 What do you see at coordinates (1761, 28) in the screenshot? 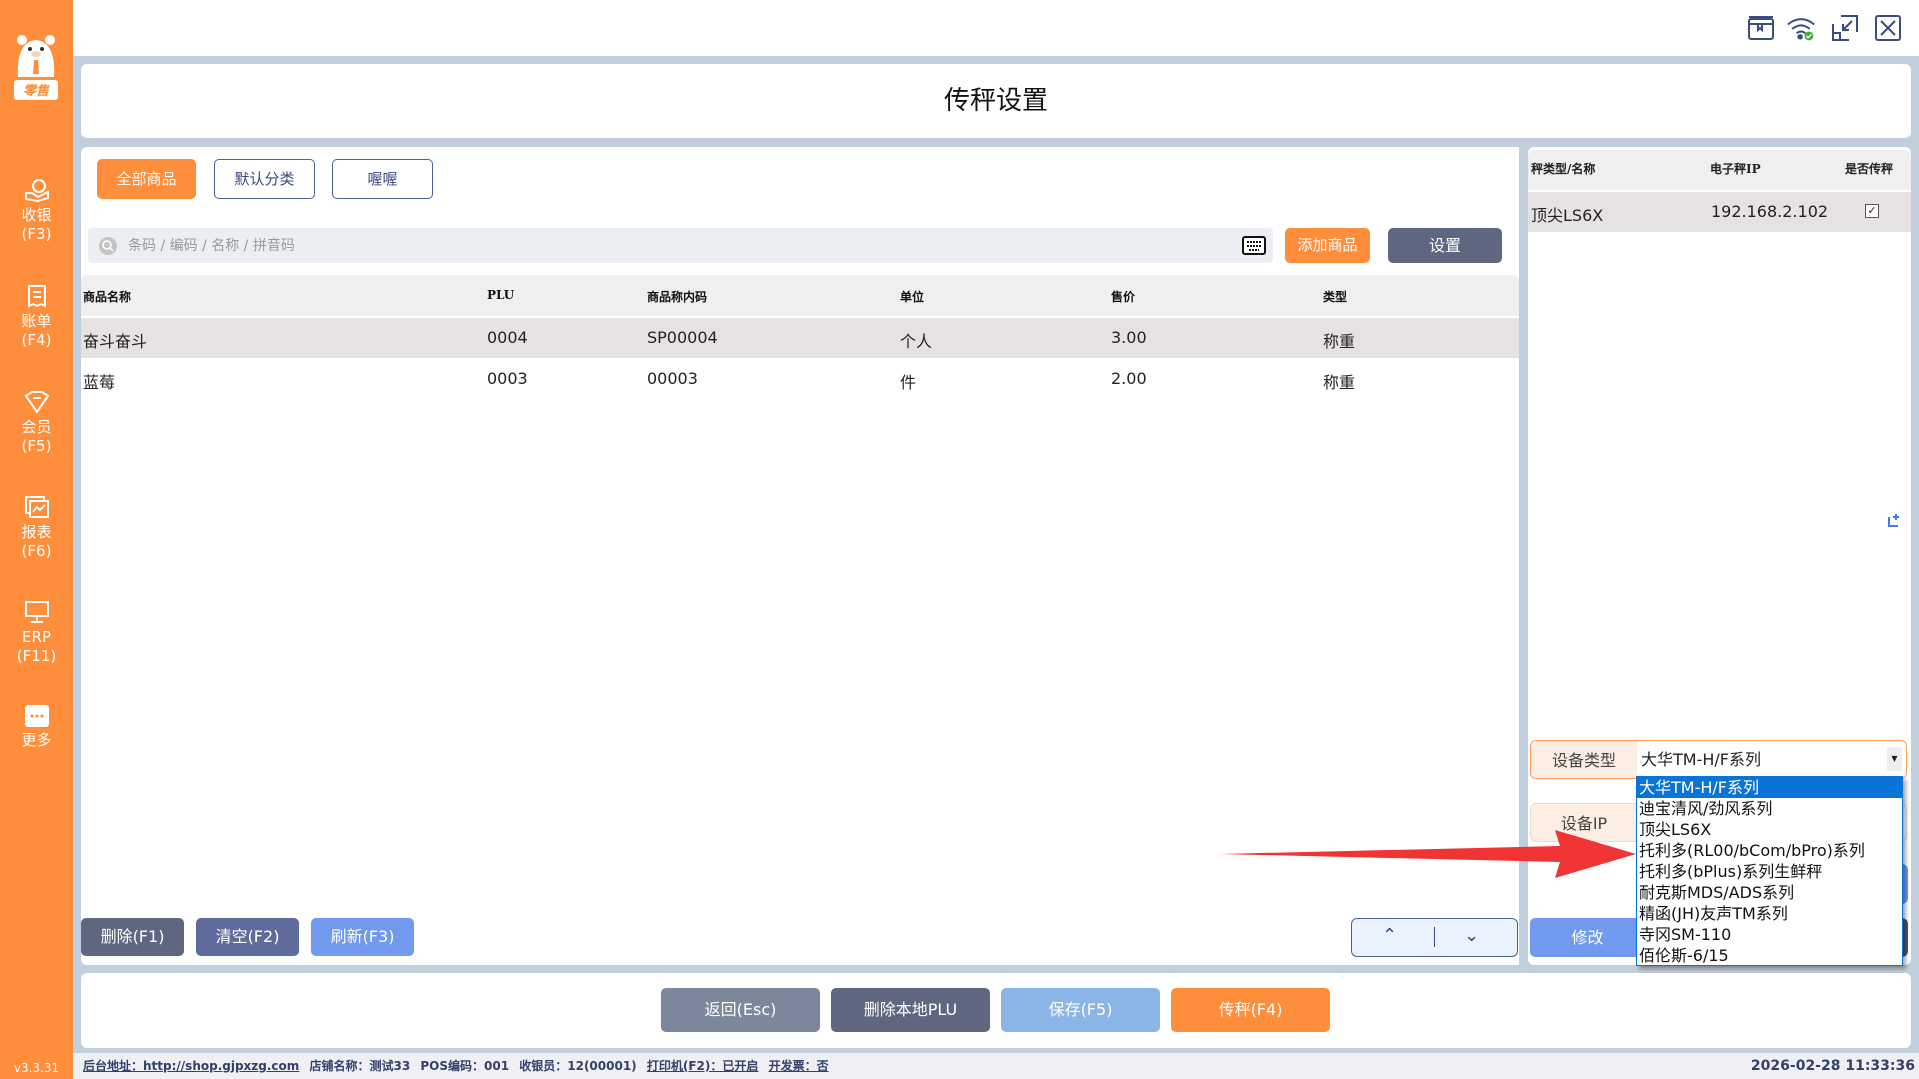
I see `cashbox-icon` at bounding box center [1761, 28].